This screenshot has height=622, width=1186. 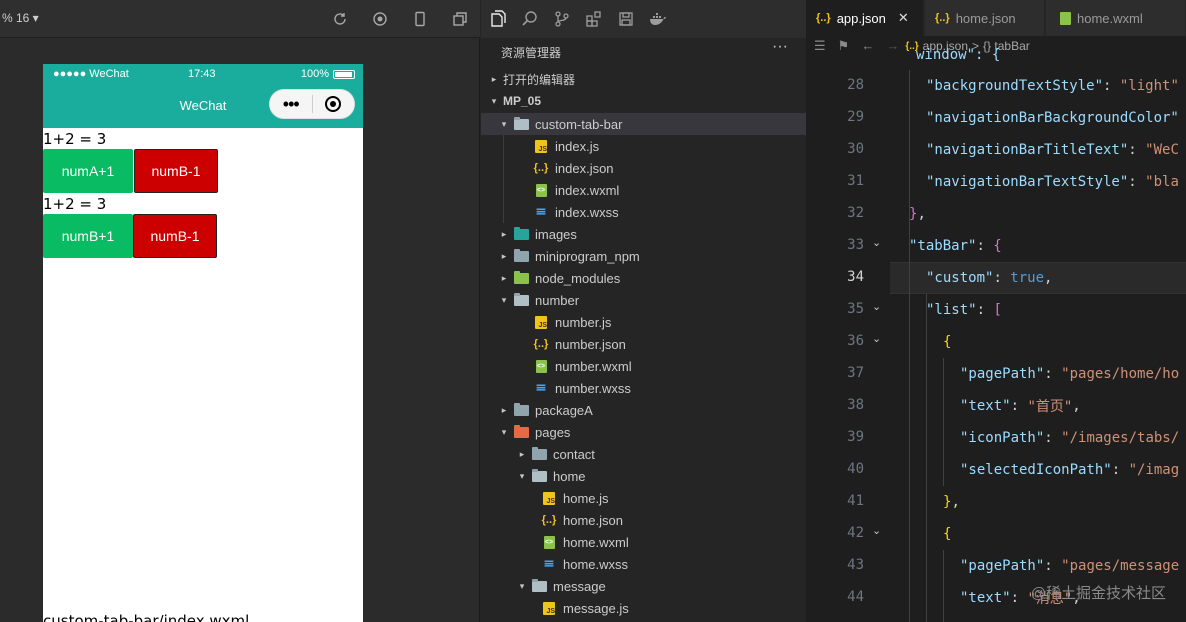 I want to click on tree-item: ▸ packageA, so click(x=643, y=410).